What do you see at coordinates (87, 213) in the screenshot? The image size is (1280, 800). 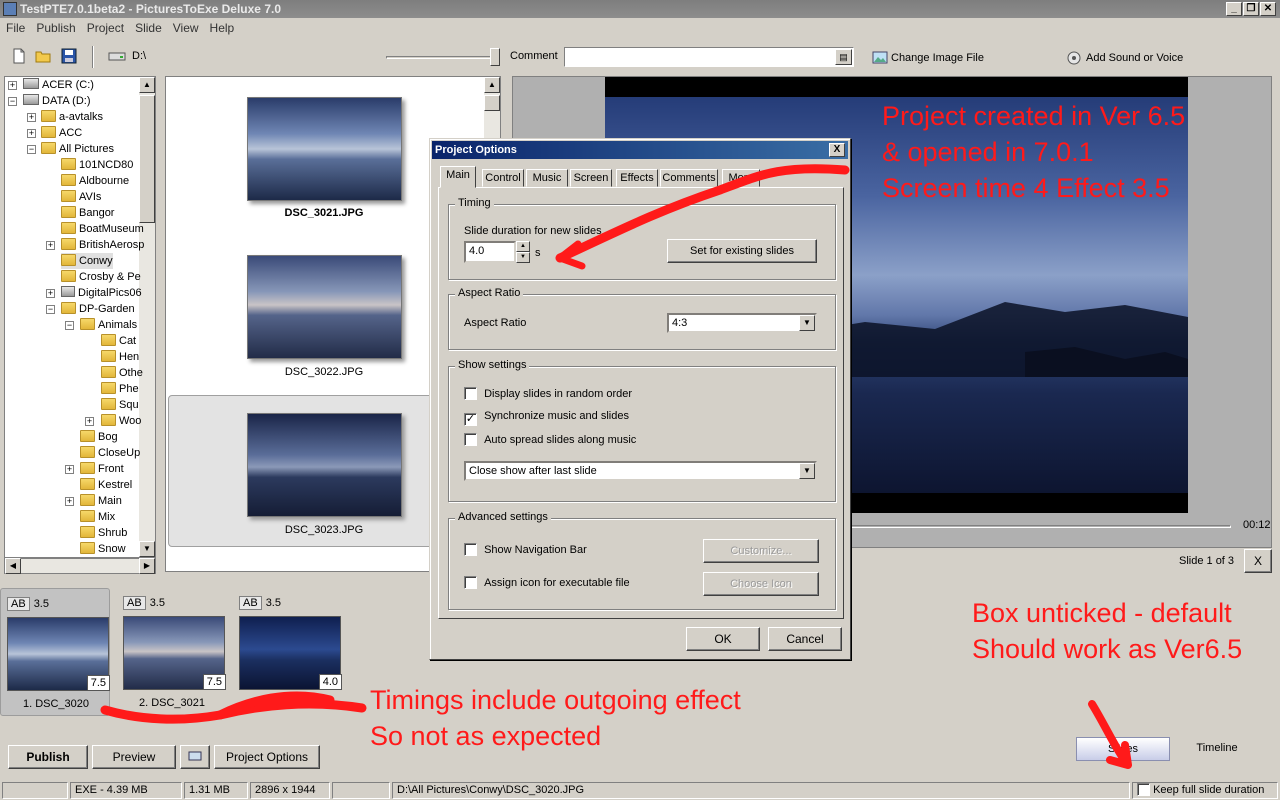 I see `tree-item: Bangor` at bounding box center [87, 213].